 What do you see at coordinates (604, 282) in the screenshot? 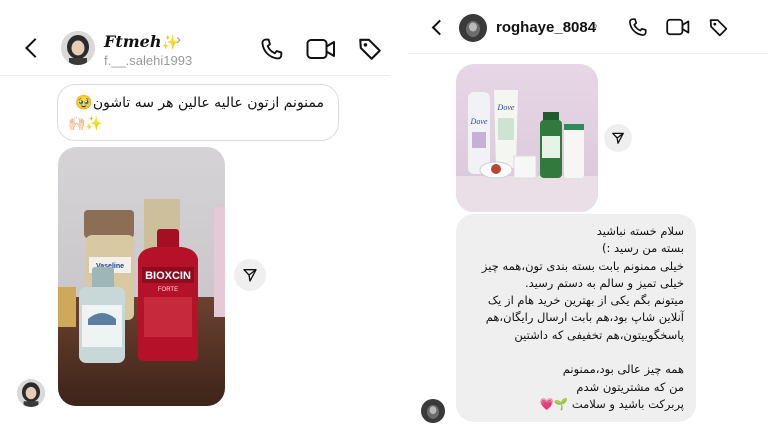
I see `message-line: خیلی تمیز و سالم به دستم رسید.` at bounding box center [604, 282].